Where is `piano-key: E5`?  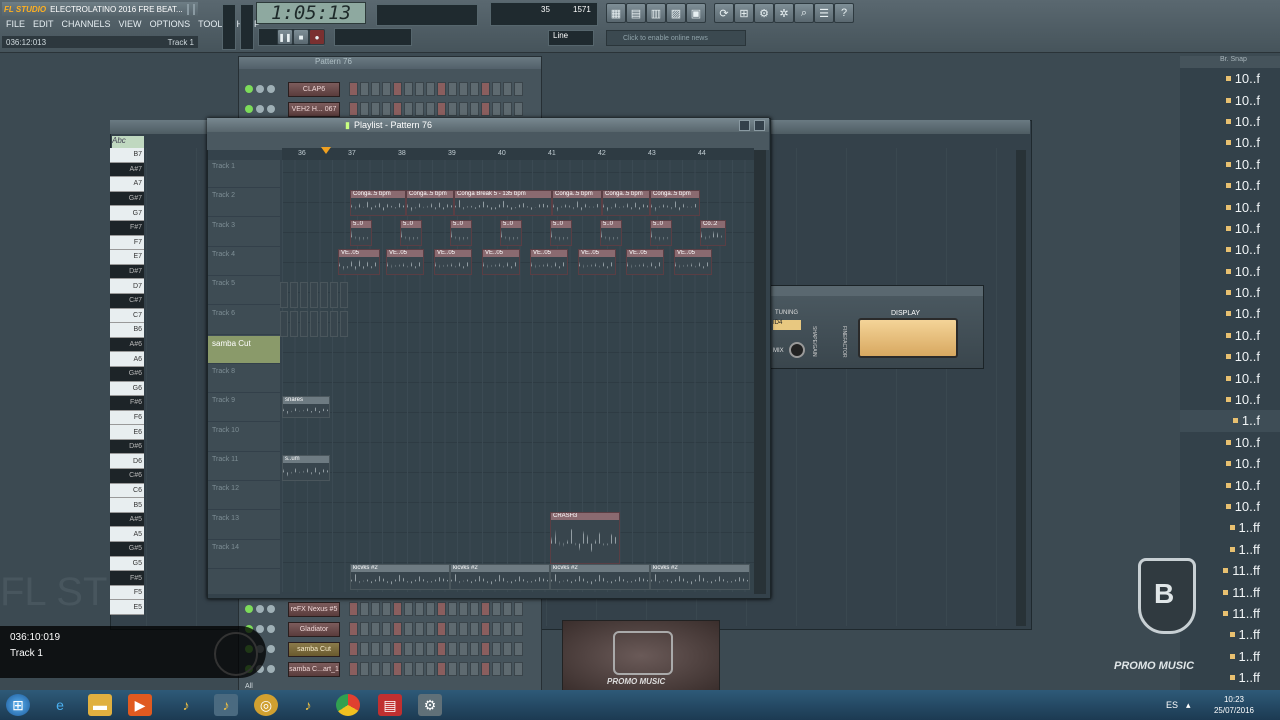 piano-key: E5 is located at coordinates (127, 607).